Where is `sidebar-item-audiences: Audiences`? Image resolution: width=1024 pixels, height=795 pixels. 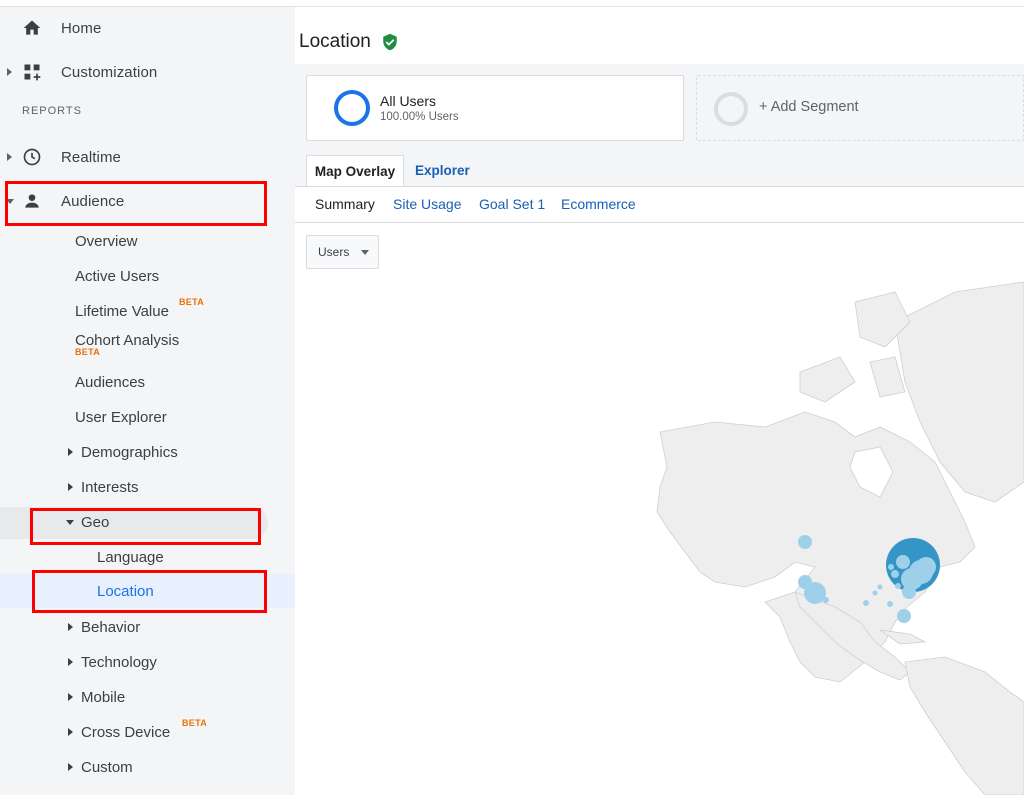
sidebar-item-audiences: Audiences is located at coordinates (147, 382).